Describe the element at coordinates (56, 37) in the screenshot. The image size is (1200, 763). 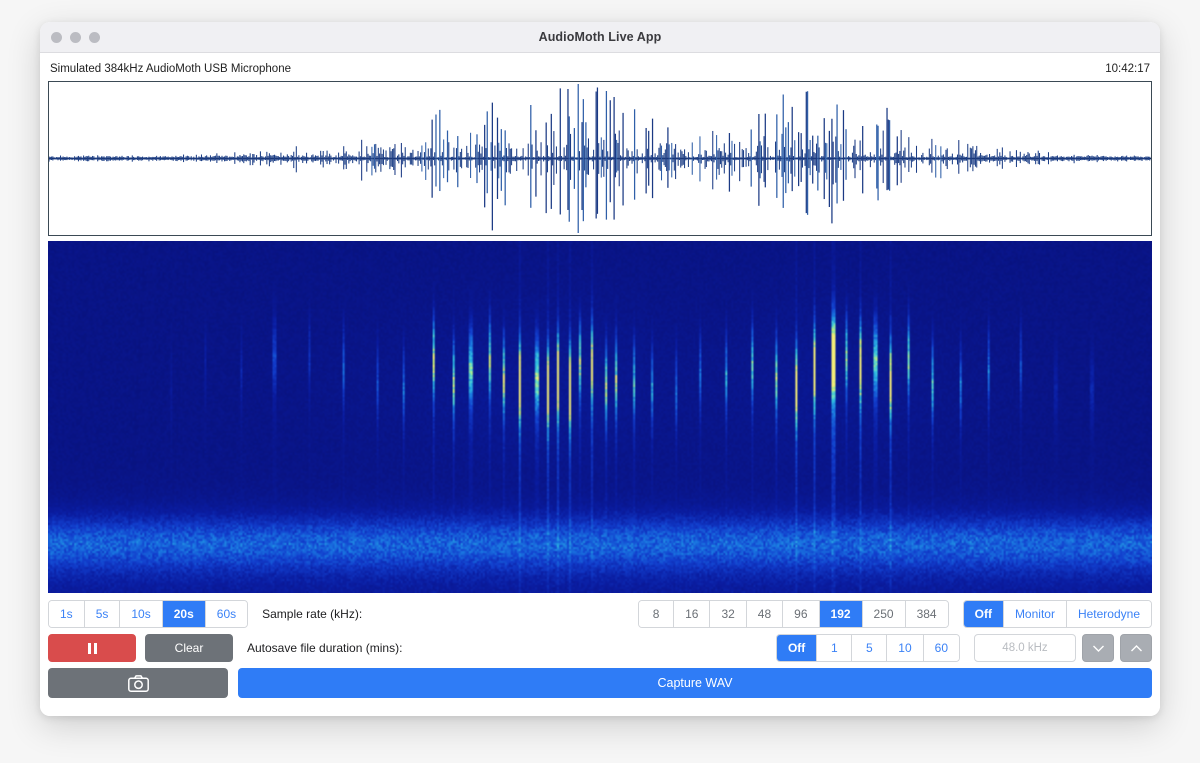
I see `close-button` at that location.